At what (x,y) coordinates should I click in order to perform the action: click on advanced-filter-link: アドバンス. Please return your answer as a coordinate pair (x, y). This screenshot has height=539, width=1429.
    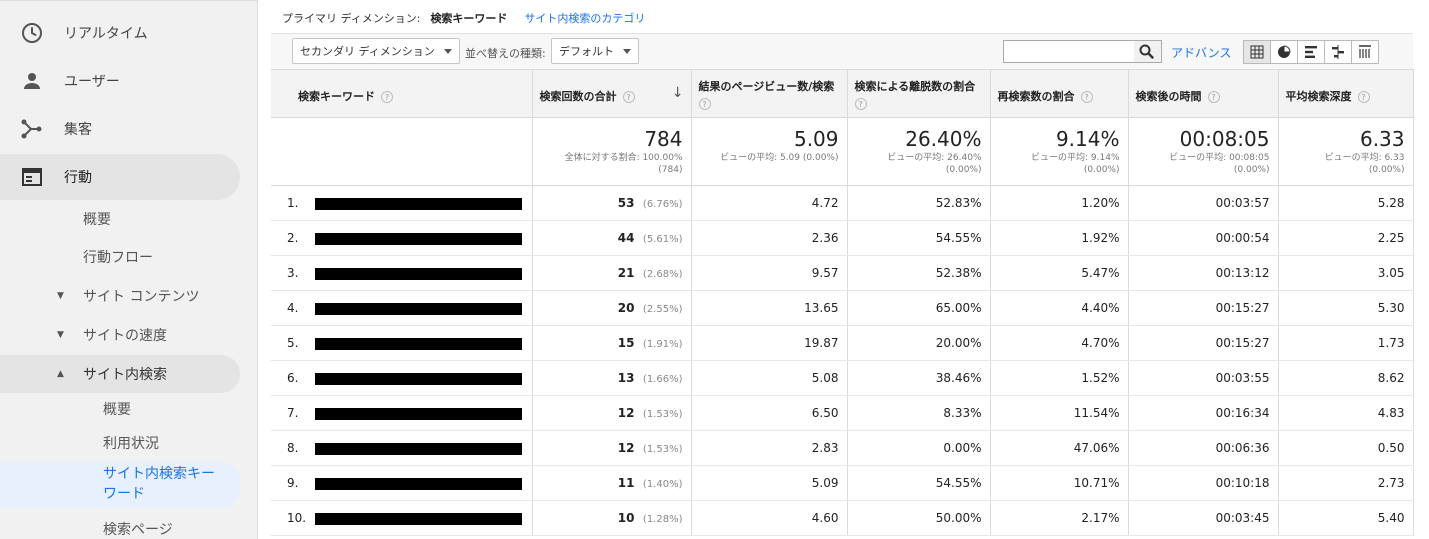
    Looking at the image, I should click on (1201, 52).